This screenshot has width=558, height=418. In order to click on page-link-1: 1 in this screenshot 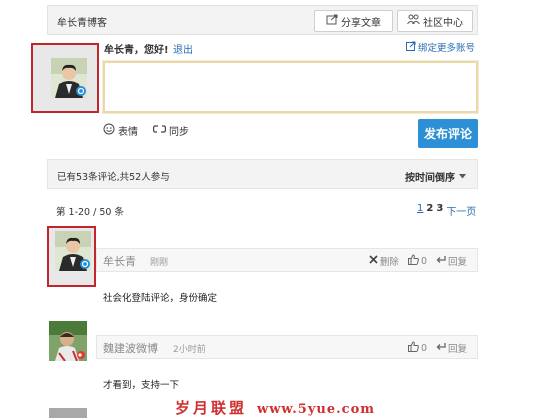, I will do `click(420, 210)`.